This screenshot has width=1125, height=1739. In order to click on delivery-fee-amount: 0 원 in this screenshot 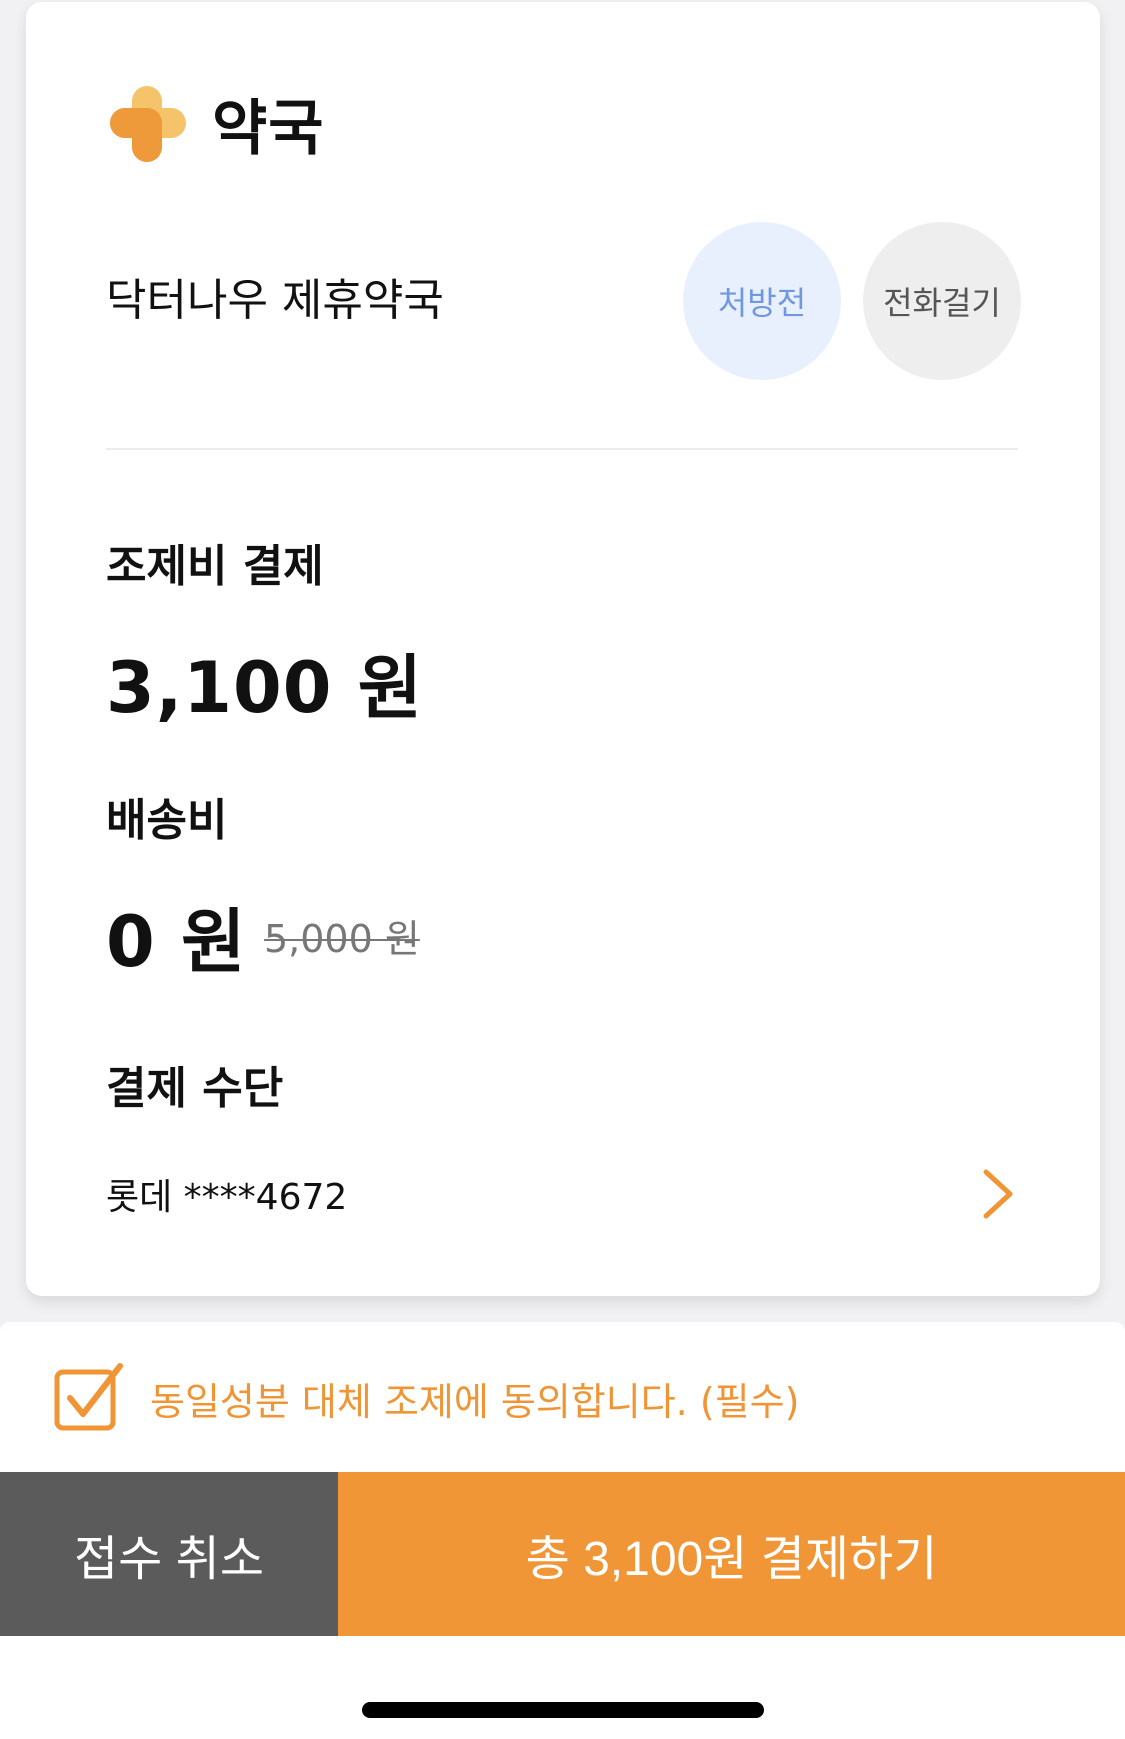, I will do `click(176, 942)`.